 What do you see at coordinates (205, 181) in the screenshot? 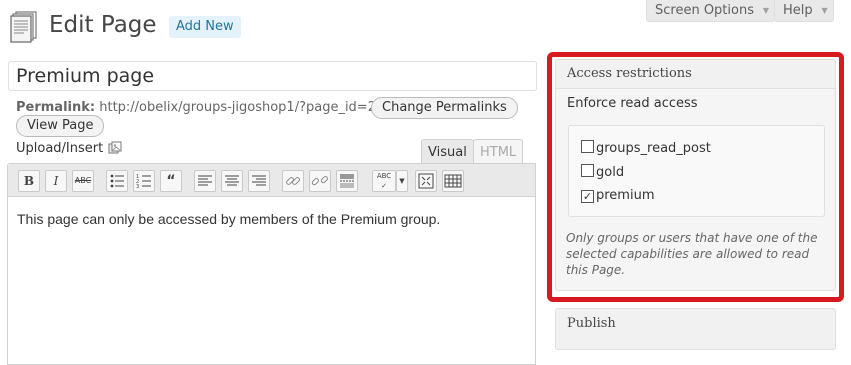
I see `align-left-icon` at bounding box center [205, 181].